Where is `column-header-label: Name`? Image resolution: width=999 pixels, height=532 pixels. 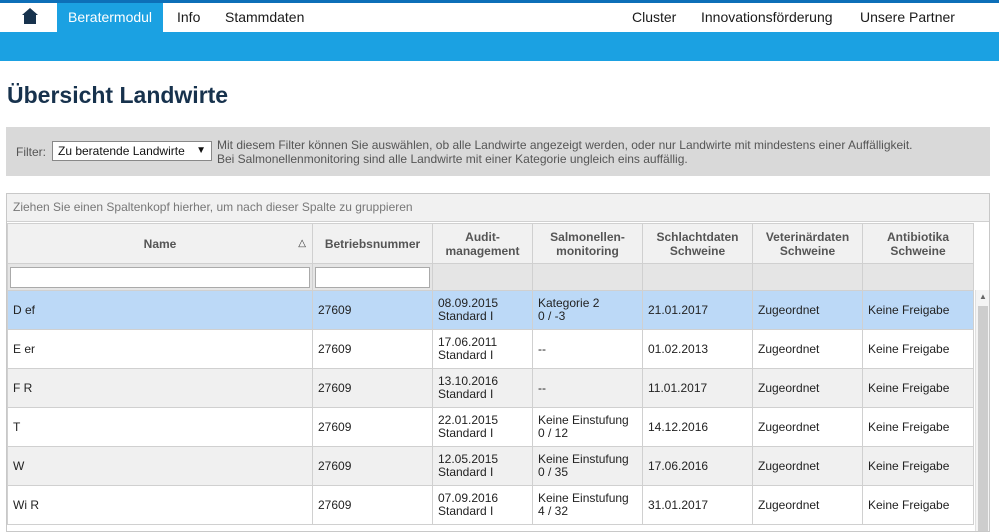
column-header-label: Name is located at coordinates (160, 243).